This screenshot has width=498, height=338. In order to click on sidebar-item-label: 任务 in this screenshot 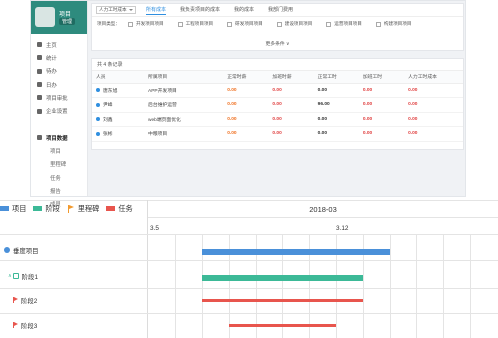, I will do `click(55, 178)`.